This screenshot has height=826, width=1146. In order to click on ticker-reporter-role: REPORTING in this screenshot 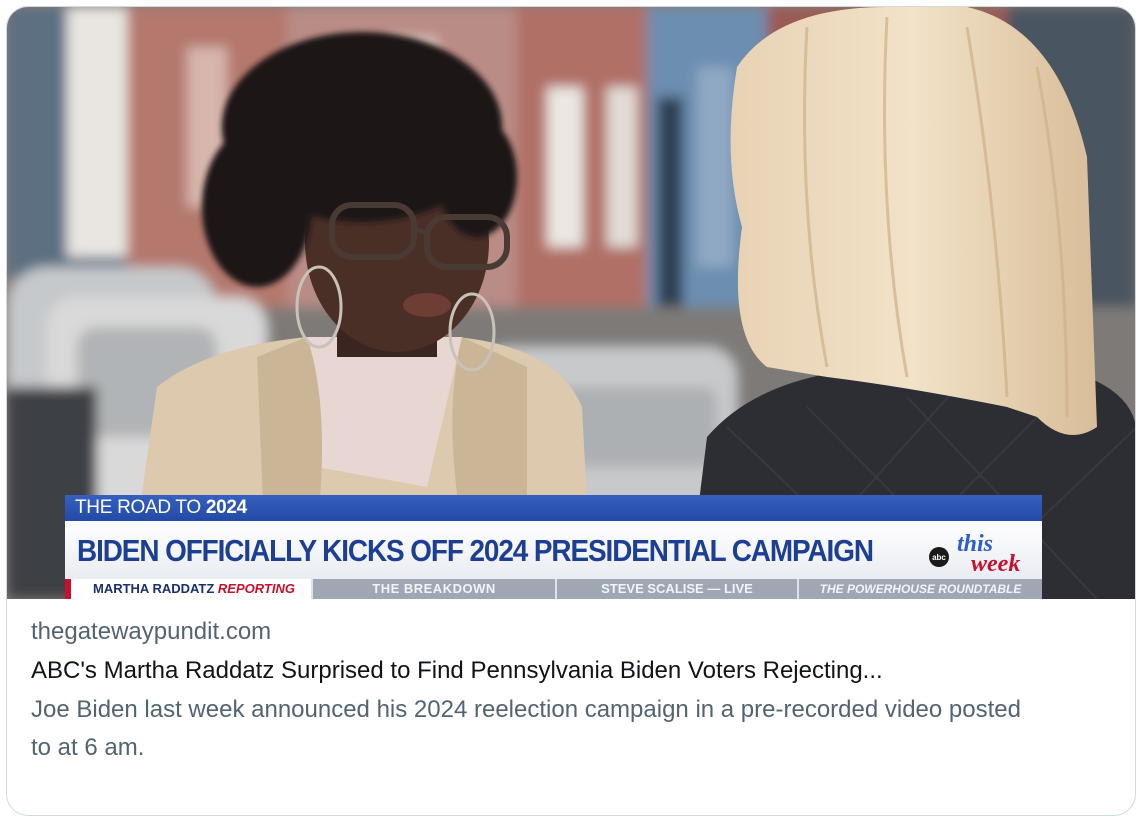, I will do `click(256, 588)`.